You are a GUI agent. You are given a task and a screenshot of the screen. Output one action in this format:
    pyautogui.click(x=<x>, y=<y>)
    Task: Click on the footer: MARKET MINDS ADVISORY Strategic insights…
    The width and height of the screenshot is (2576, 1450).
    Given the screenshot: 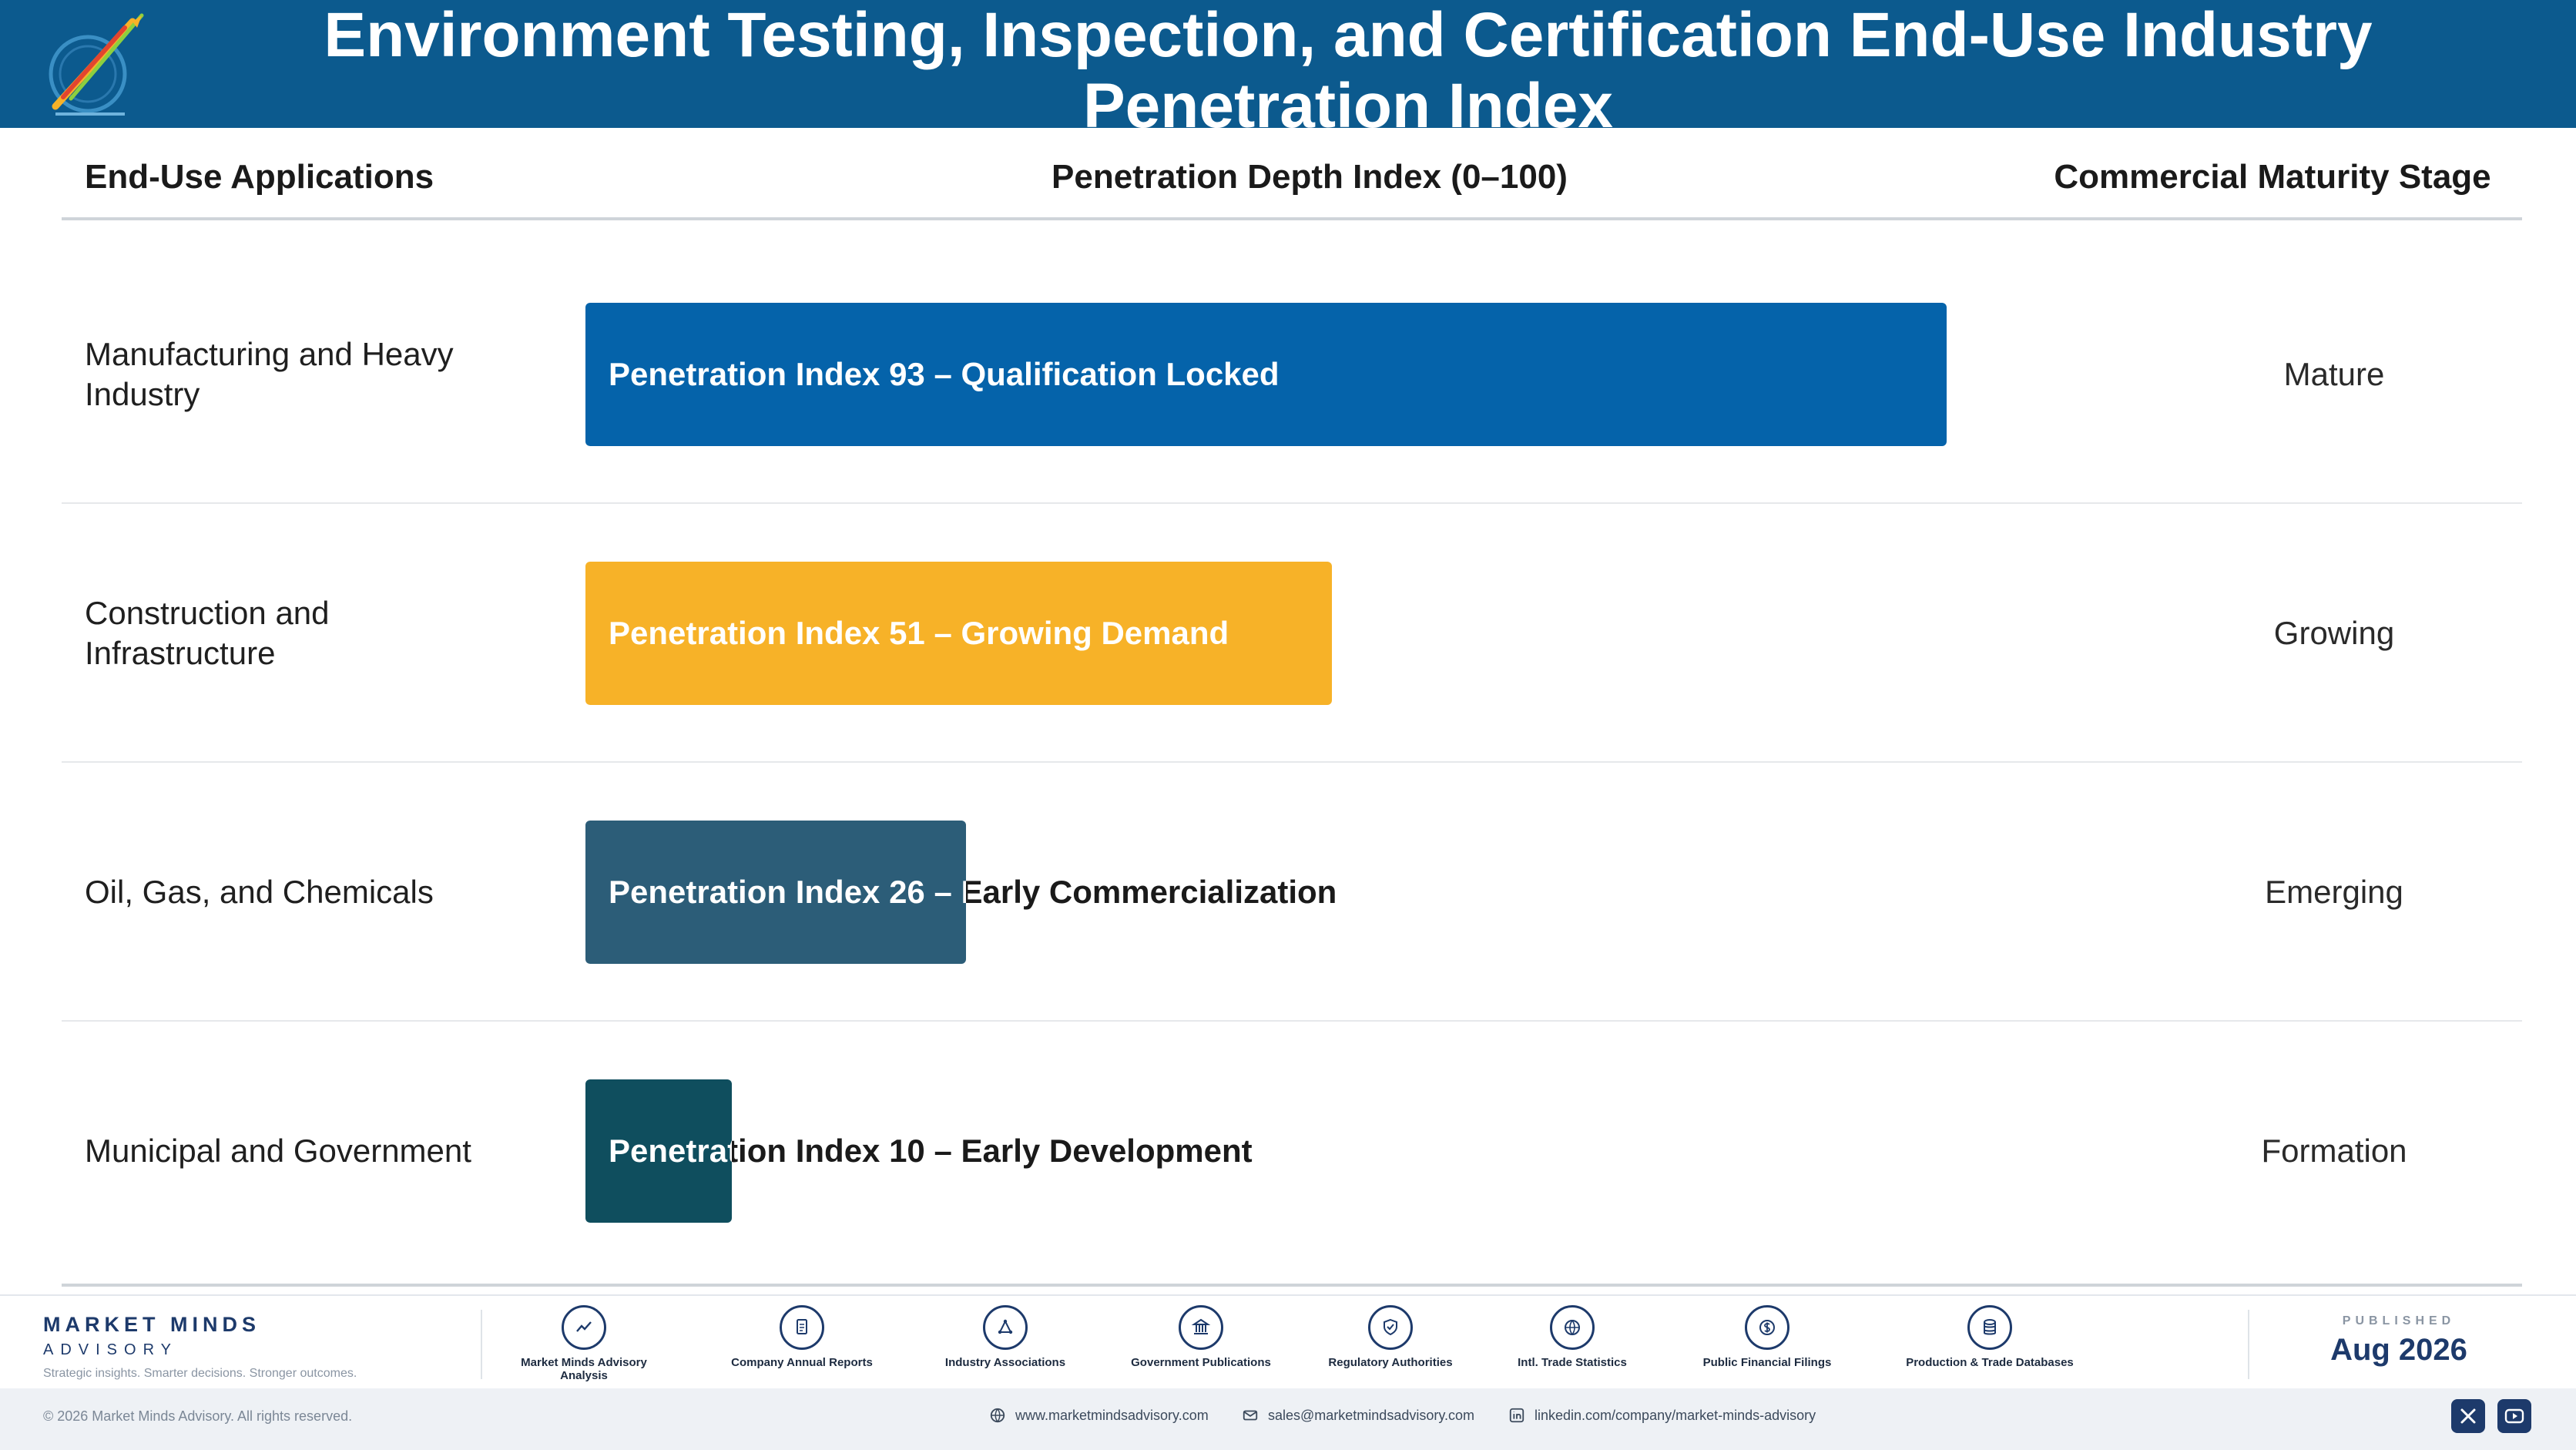 What is the action you would take?
    pyautogui.click(x=1288, y=1341)
    